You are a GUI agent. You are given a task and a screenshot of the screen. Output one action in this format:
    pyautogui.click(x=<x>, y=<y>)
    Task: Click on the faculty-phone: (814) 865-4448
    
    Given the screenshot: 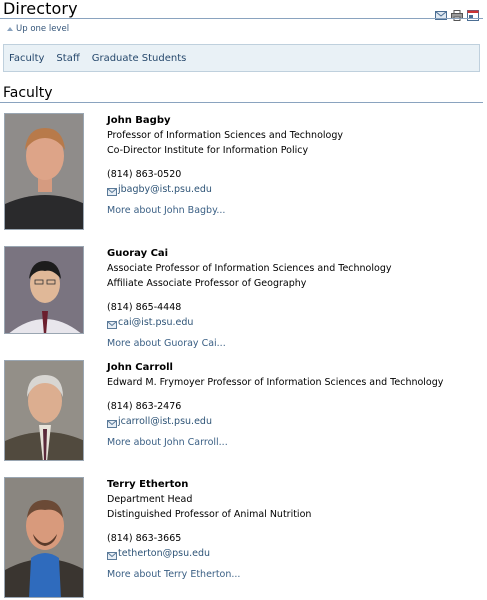 What is the action you would take?
    pyautogui.click(x=144, y=307)
    